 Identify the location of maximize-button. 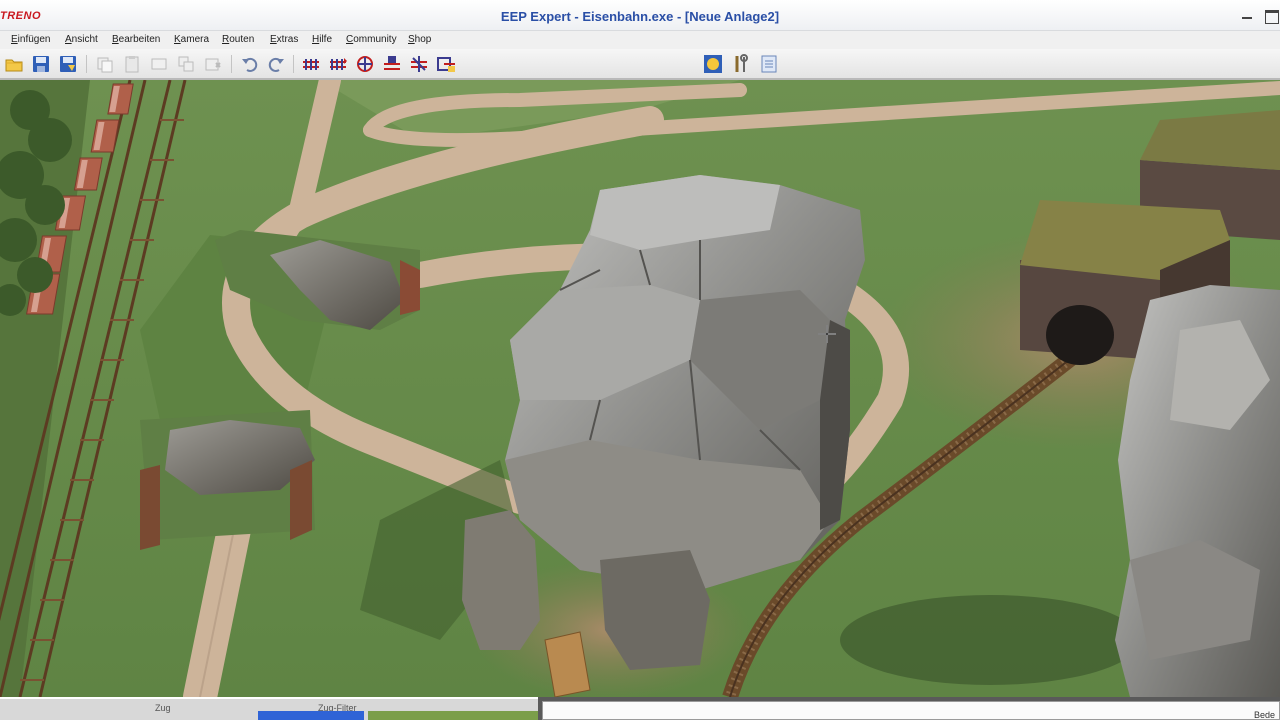
(1271, 16).